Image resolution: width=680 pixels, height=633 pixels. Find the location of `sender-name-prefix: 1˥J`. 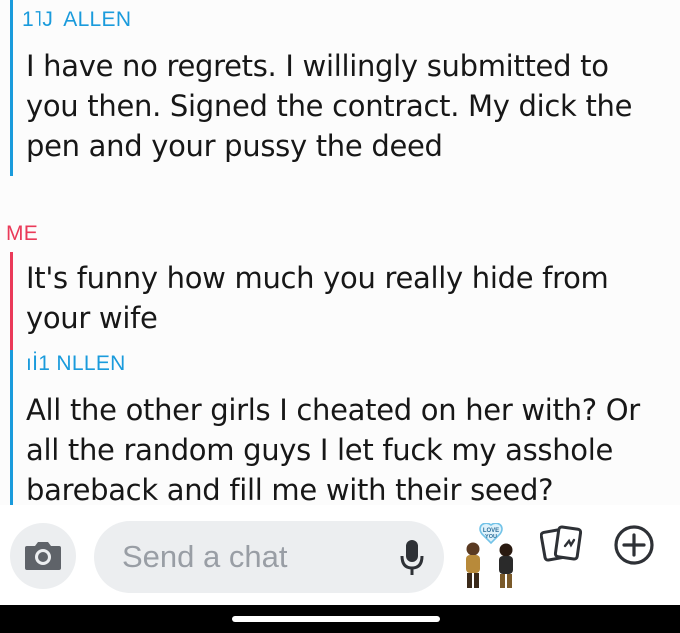

sender-name-prefix: 1˥J is located at coordinates (38, 19).